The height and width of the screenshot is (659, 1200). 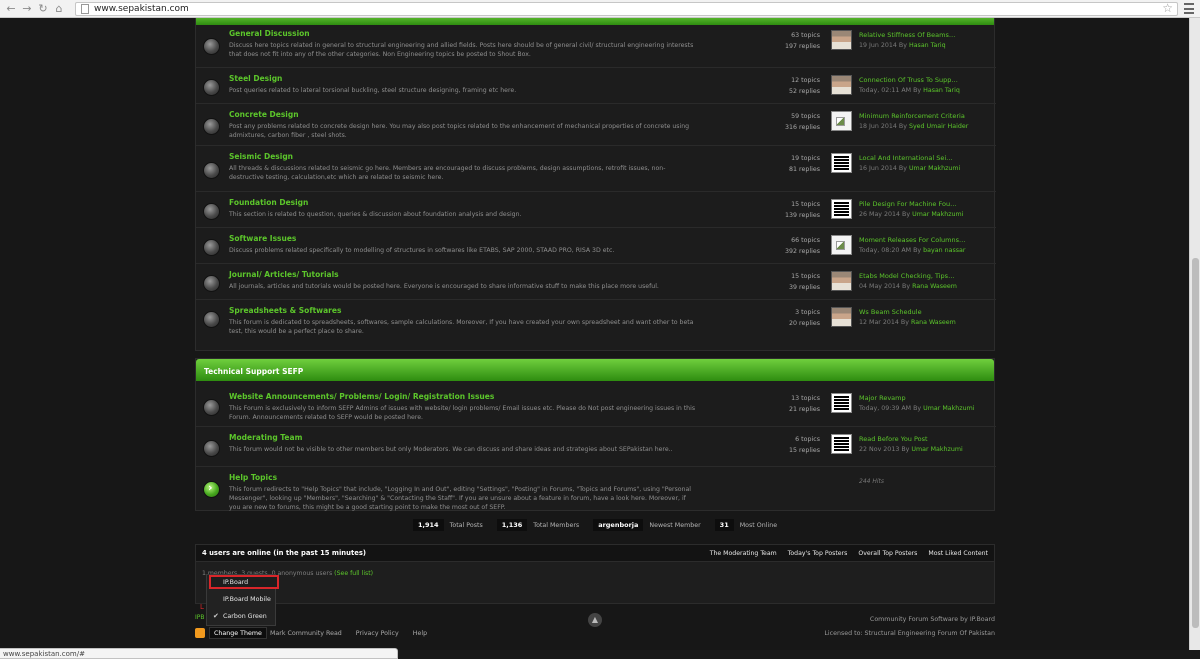 What do you see at coordinates (261, 156) in the screenshot?
I see `forum-title-link: Seismic Design` at bounding box center [261, 156].